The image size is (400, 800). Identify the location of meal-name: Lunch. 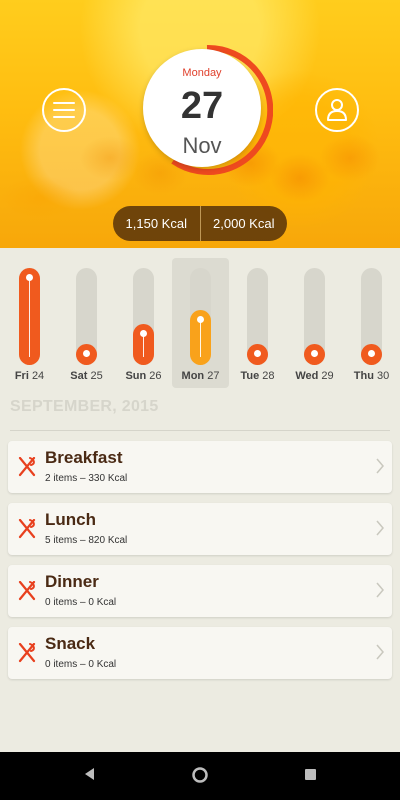
(70, 519).